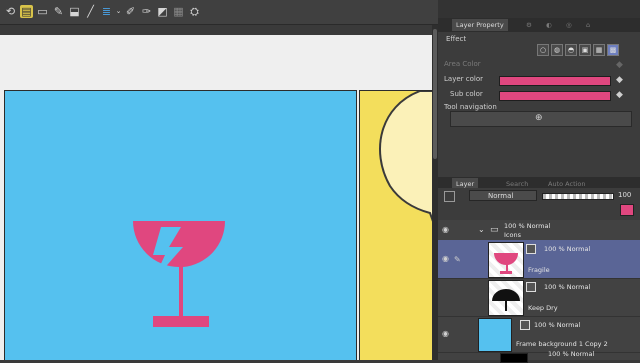 The height and width of the screenshot is (363, 640). I want to click on chevron-down-icon: ⌄, so click(481, 229).